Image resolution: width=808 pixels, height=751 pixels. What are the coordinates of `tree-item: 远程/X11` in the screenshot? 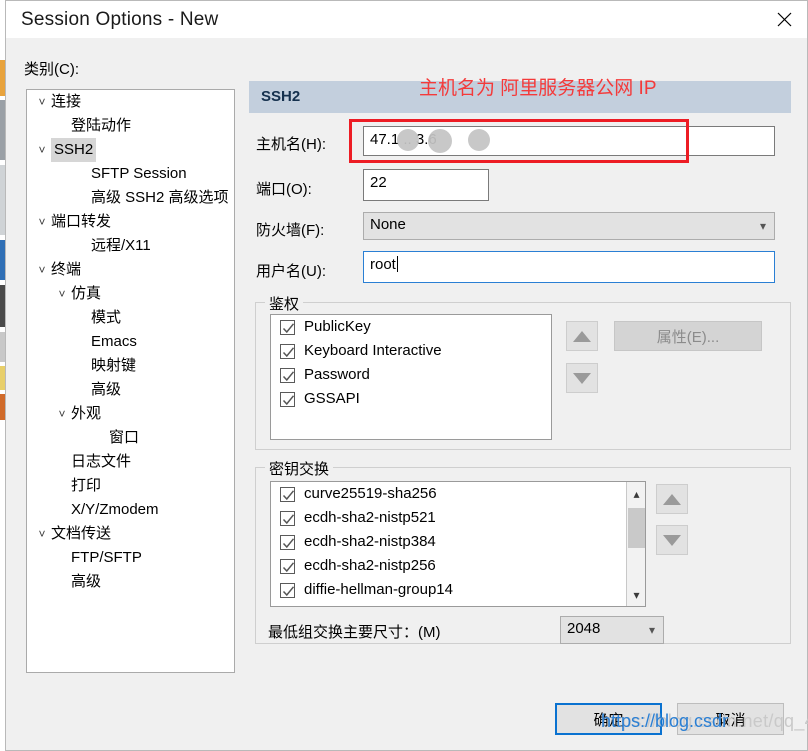 It's located at (130, 246).